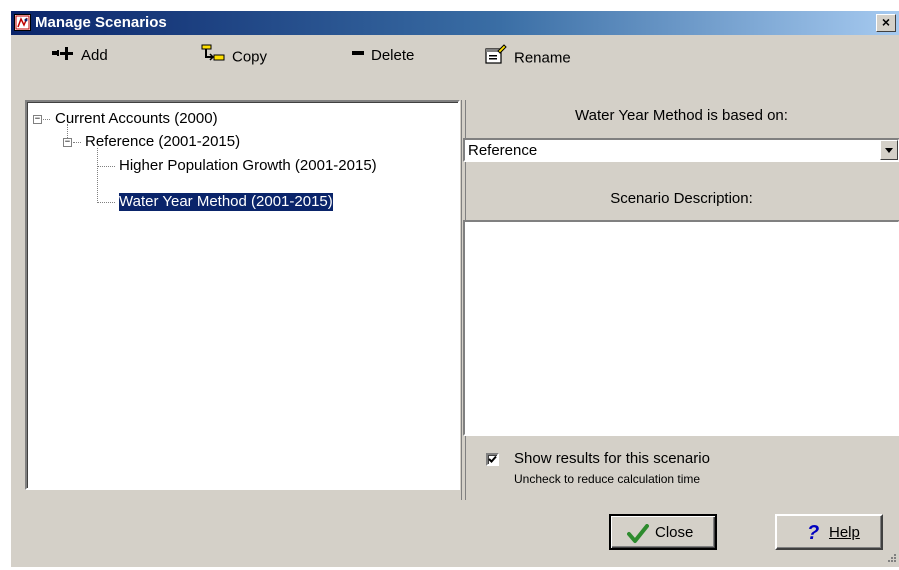  What do you see at coordinates (542, 58) in the screenshot?
I see `rename-label: Rename` at bounding box center [542, 58].